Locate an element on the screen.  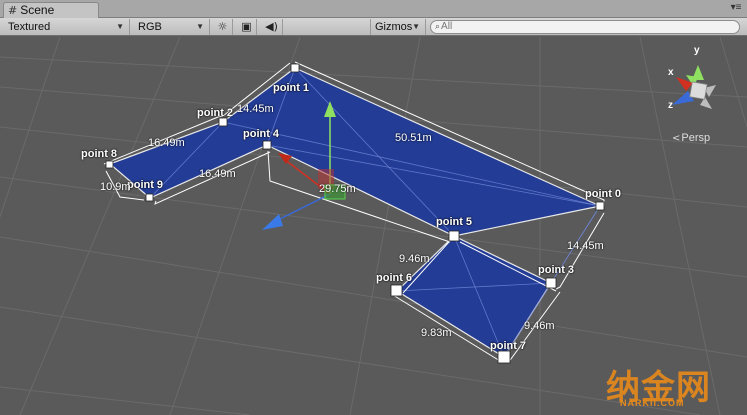
sun-icon: ☼ is located at coordinates (223, 27).